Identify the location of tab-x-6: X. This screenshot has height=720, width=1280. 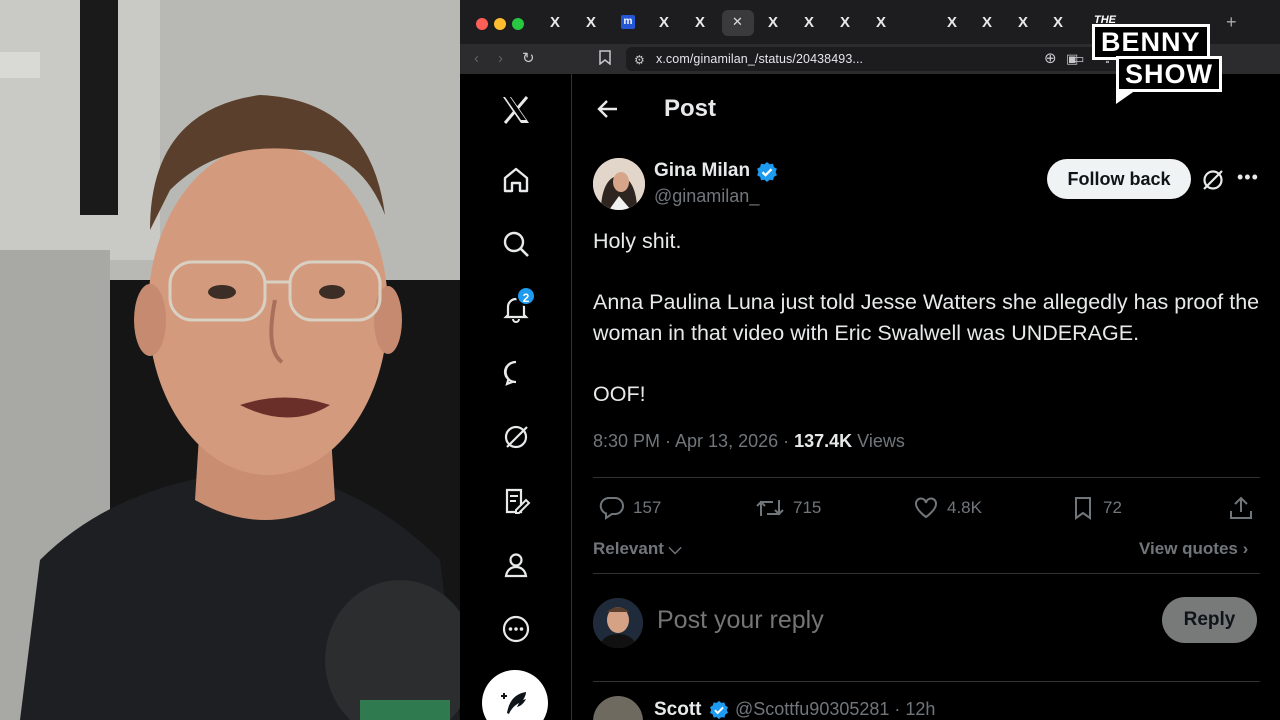
(809, 23).